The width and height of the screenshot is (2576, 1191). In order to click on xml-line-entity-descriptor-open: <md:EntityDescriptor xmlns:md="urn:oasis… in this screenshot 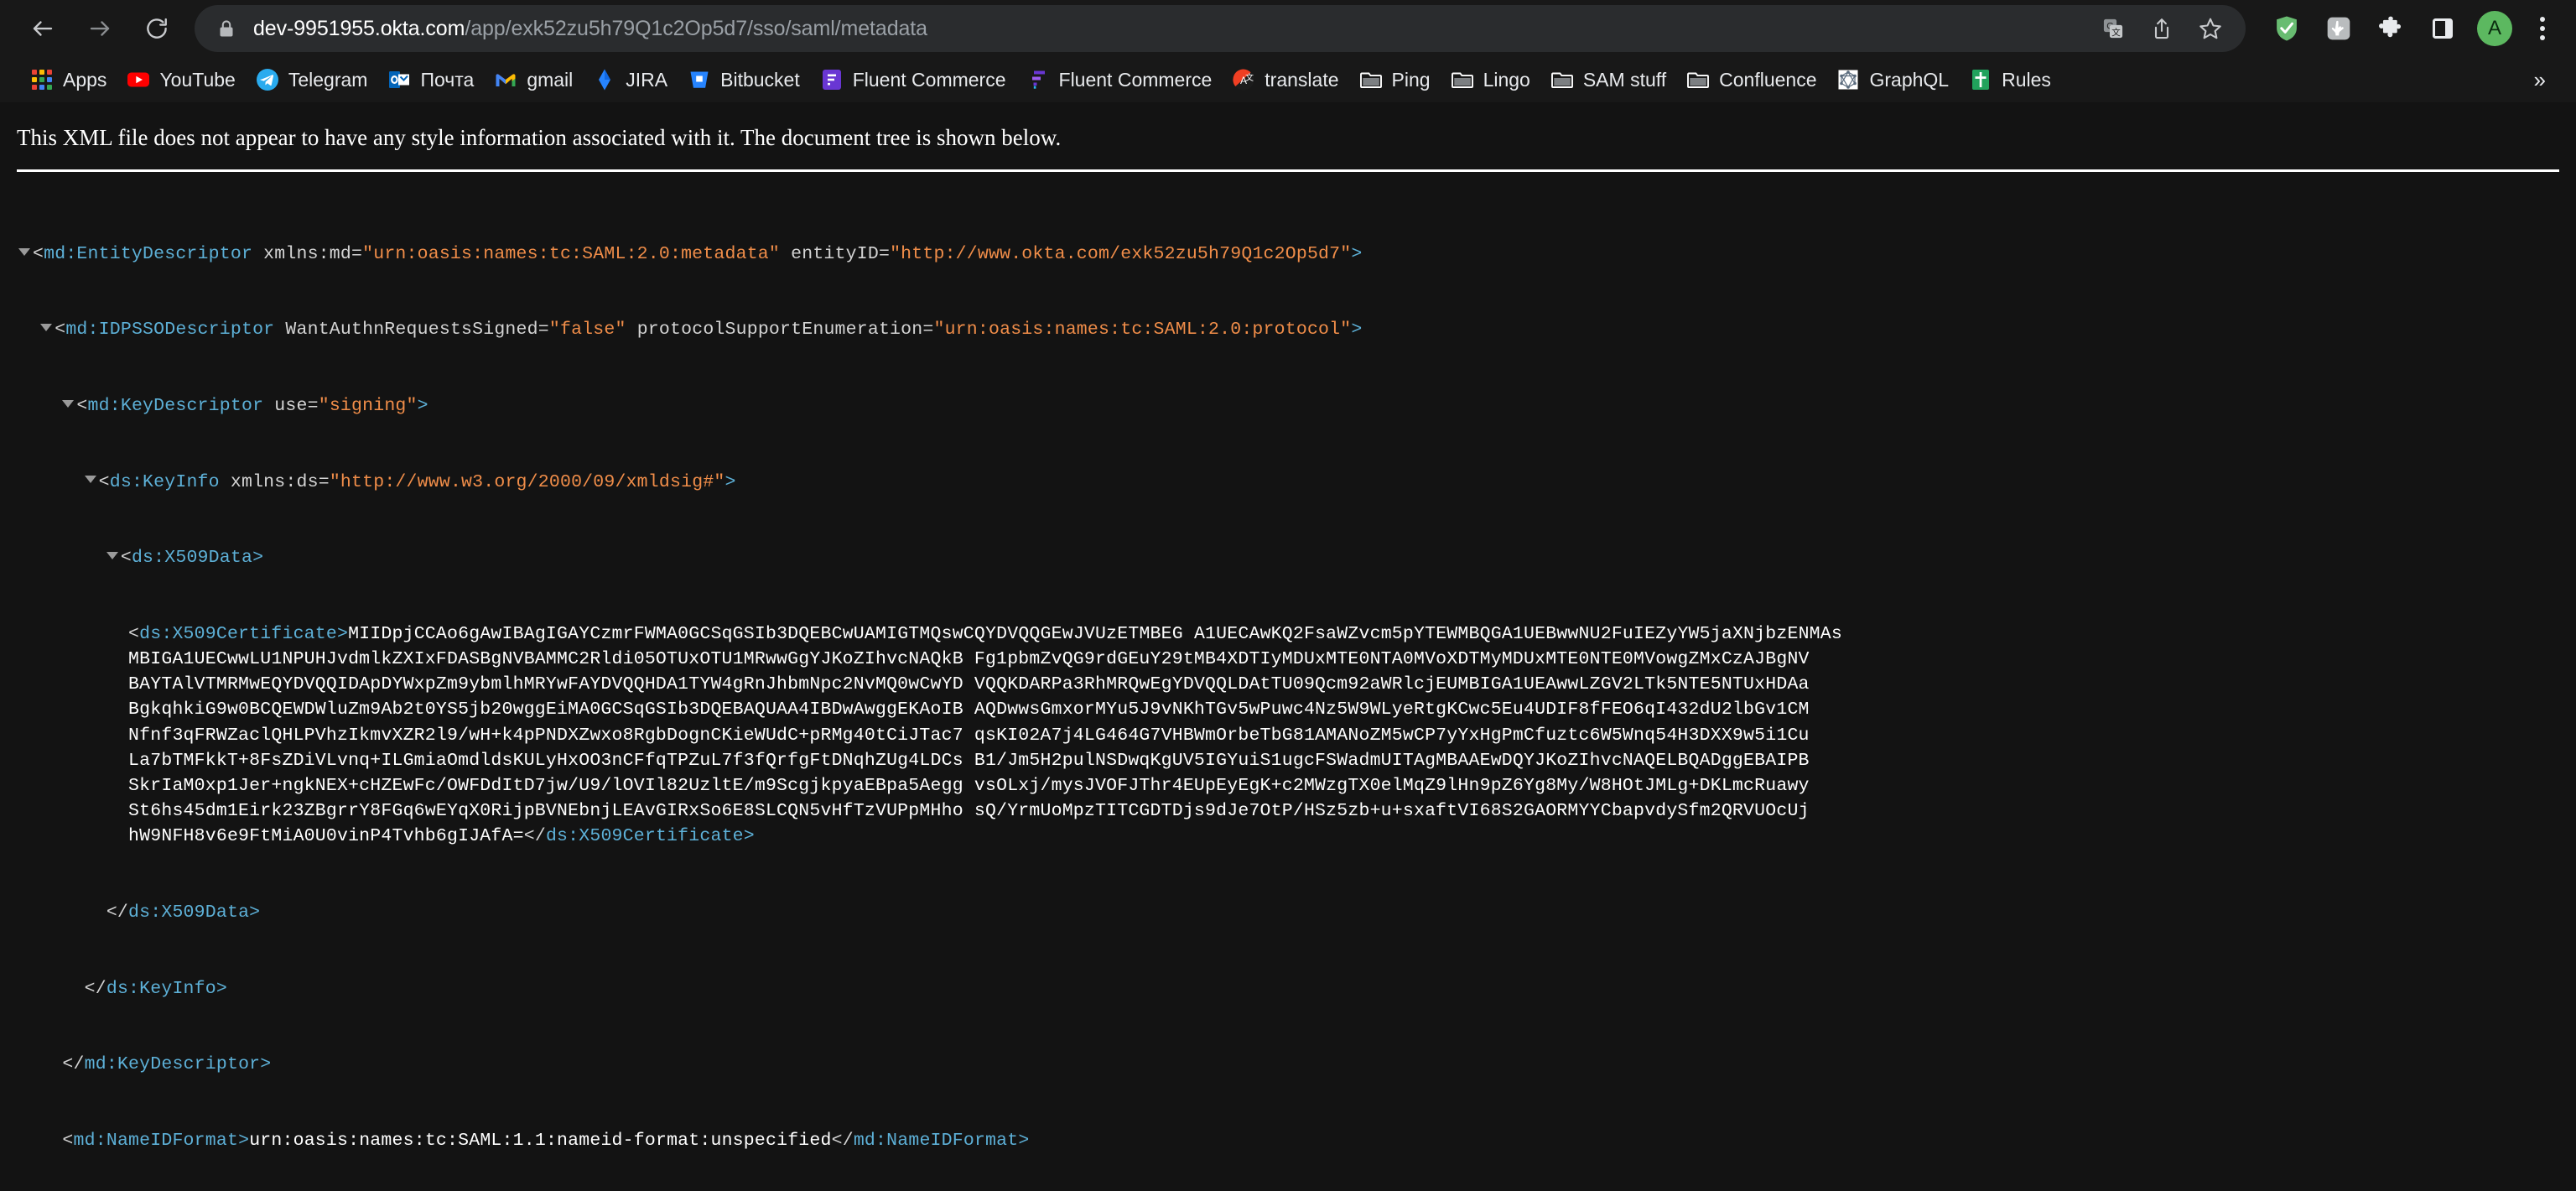, I will do `click(1297, 254)`.